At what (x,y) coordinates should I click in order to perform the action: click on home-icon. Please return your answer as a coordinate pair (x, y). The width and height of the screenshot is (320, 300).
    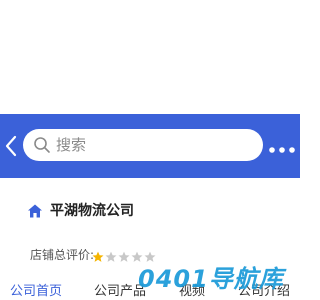
    Looking at the image, I should click on (35, 211).